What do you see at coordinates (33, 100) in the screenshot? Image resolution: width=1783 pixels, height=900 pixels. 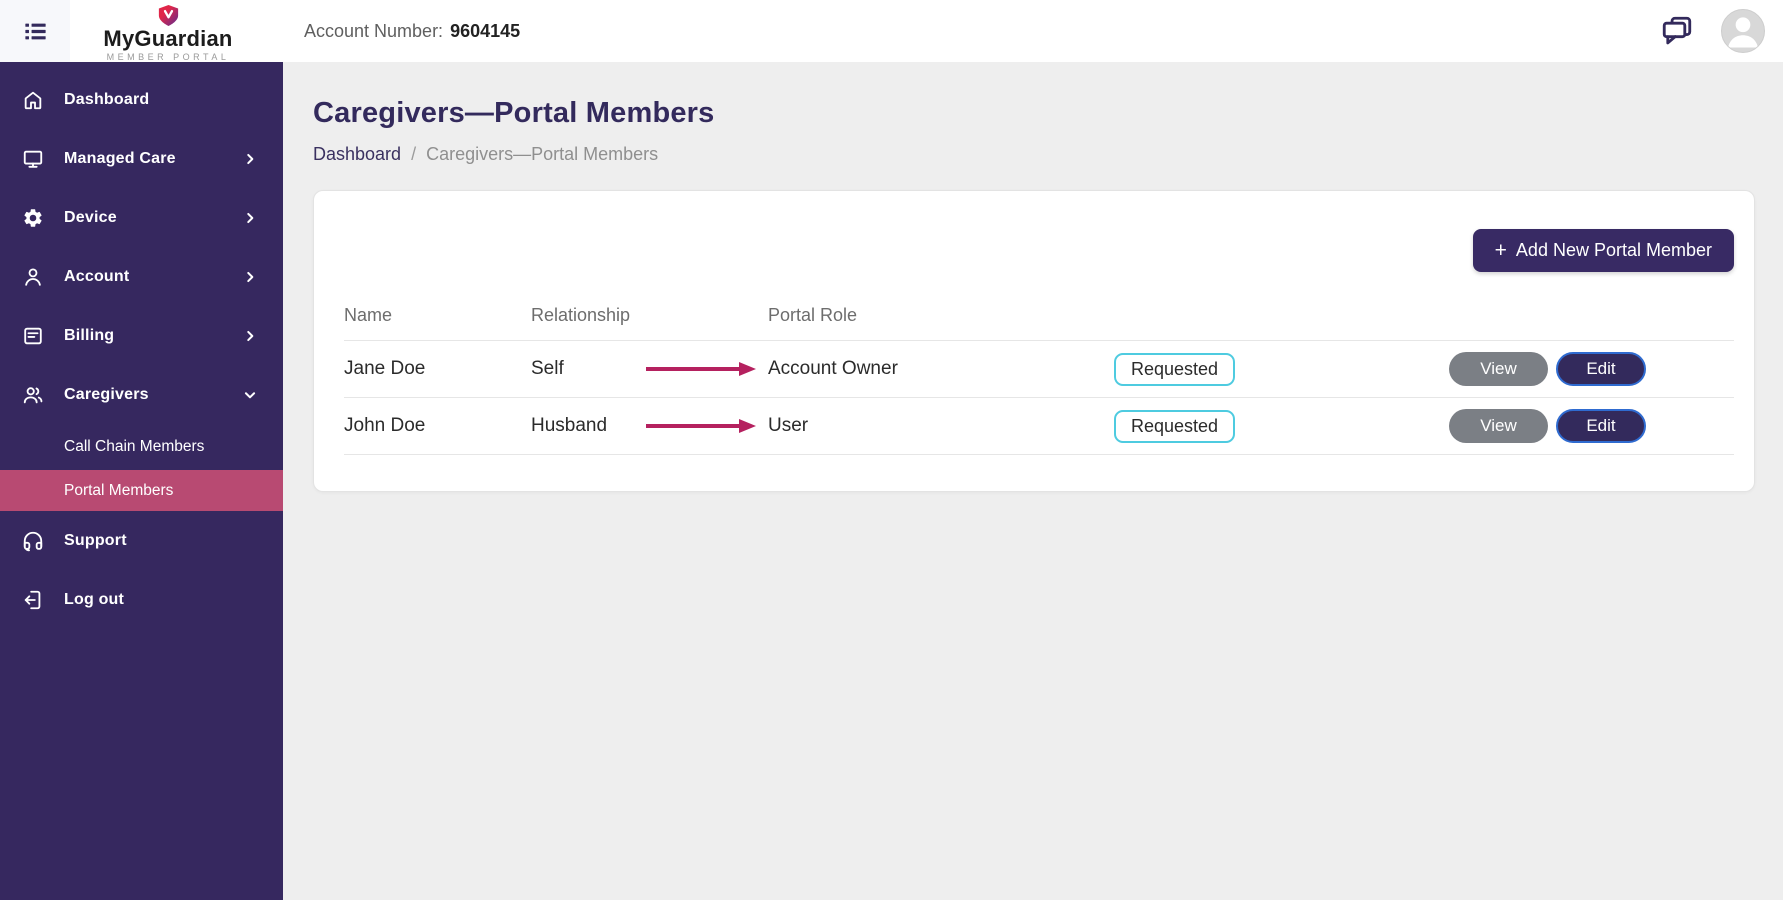 I see `home-icon` at bounding box center [33, 100].